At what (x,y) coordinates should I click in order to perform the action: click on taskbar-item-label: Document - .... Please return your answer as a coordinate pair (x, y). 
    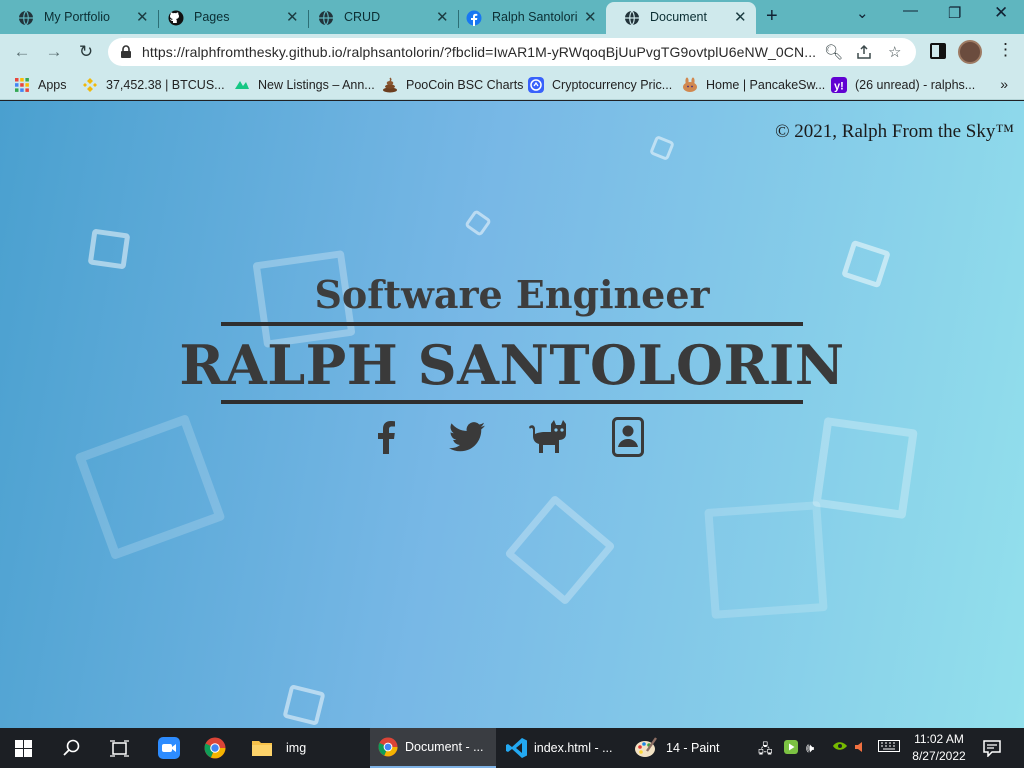
    Looking at the image, I should click on (444, 747).